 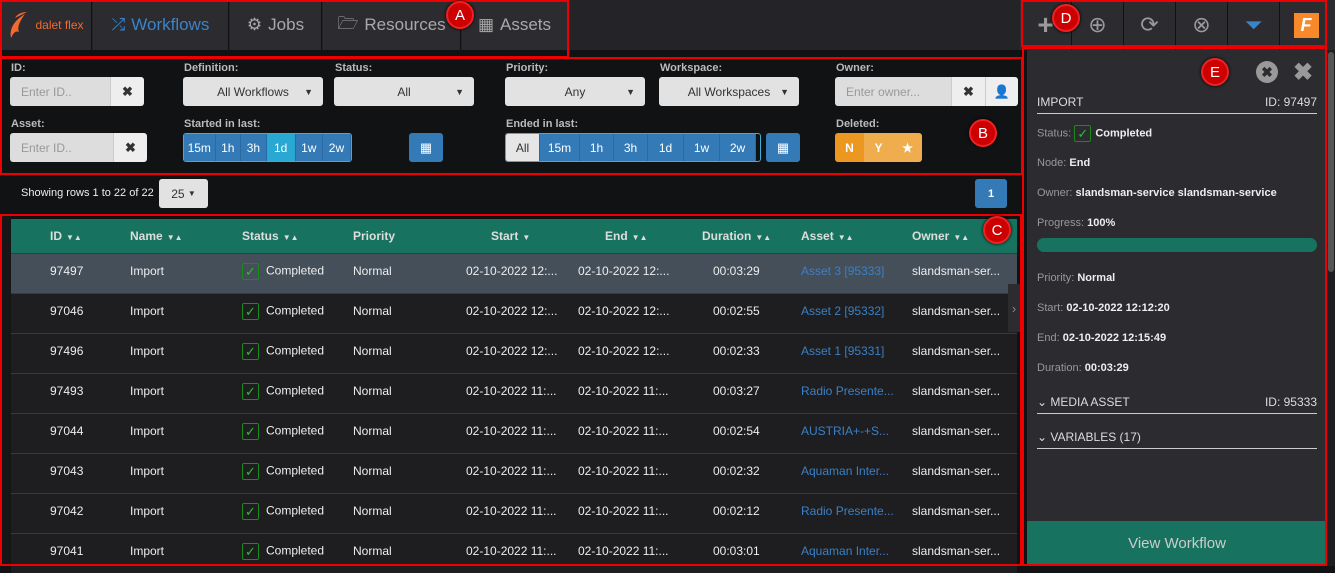 What do you see at coordinates (1177, 543) in the screenshot?
I see `view-workflow-button: View Workflow` at bounding box center [1177, 543].